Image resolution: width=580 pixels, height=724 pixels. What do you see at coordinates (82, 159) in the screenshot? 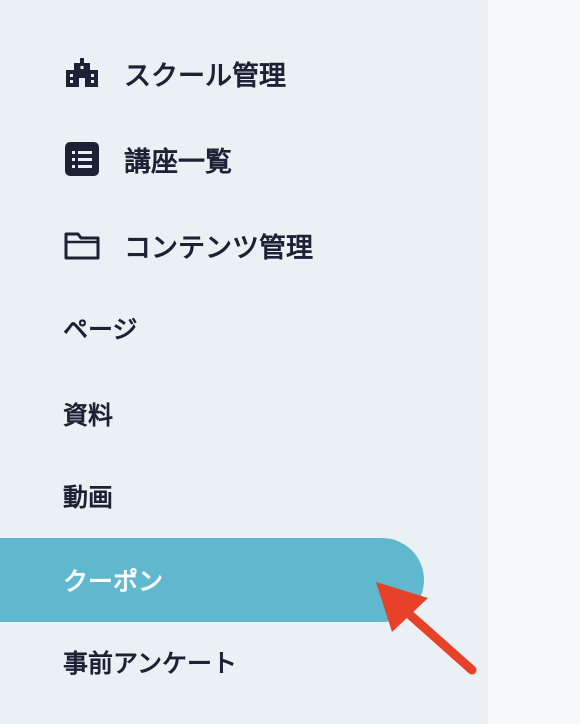
I see `list-icon` at bounding box center [82, 159].